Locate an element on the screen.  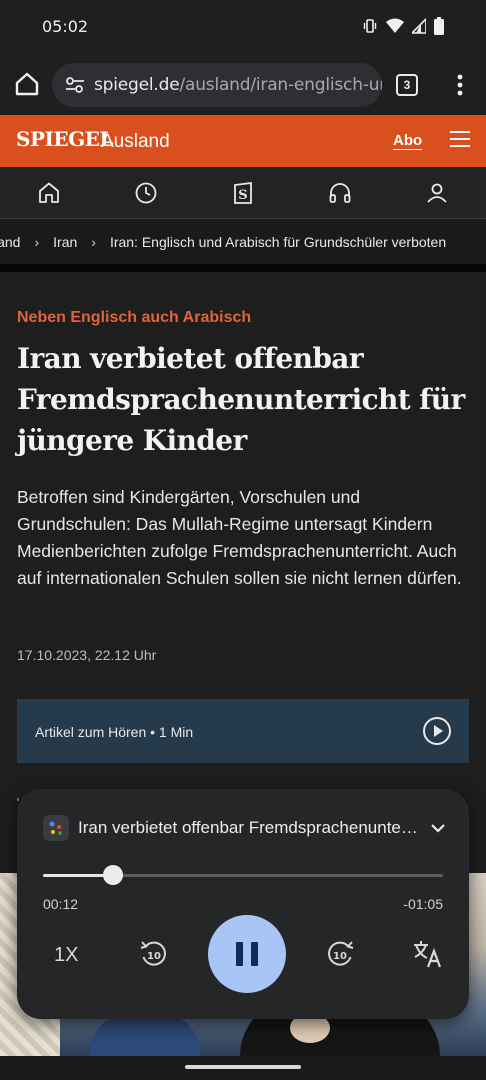
status-icons is located at coordinates (403, 26).